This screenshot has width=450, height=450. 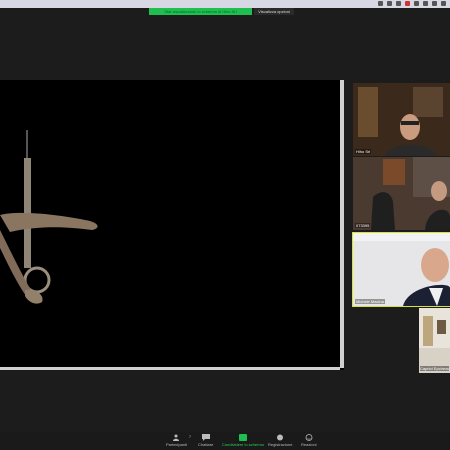 I want to click on participants-count: 7, so click(x=190, y=436).